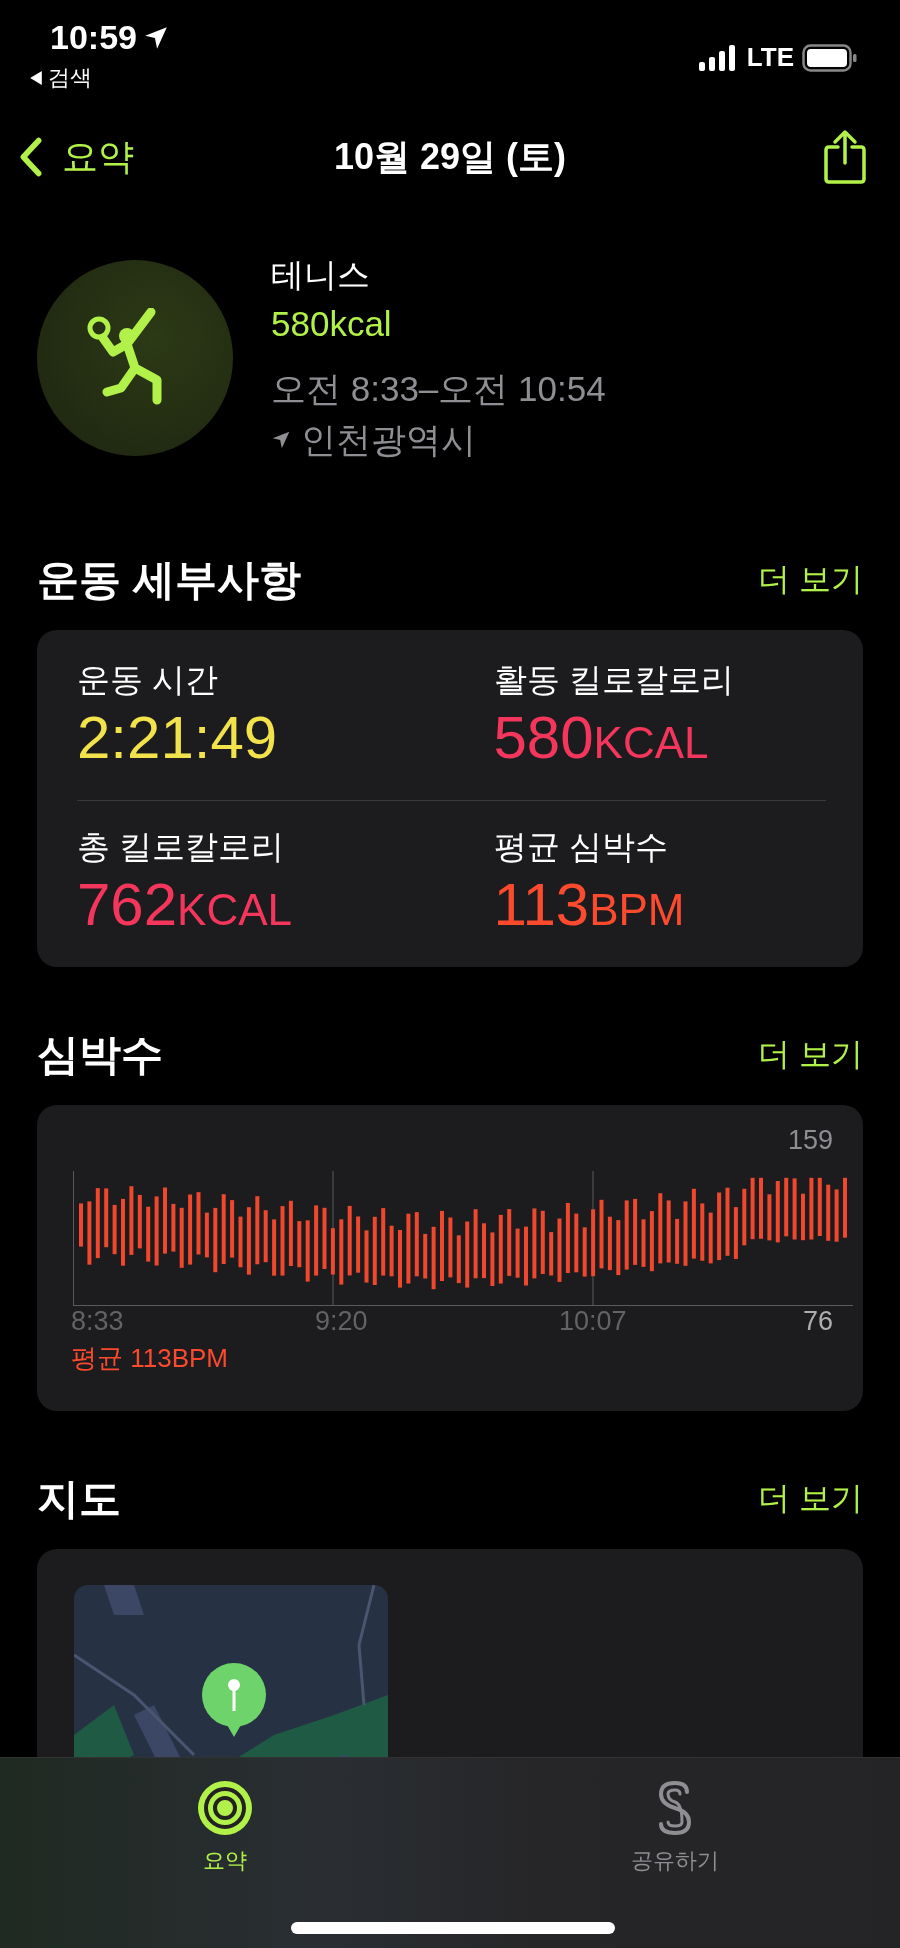  Describe the element at coordinates (93, 37) in the screenshot. I see `status-time: 10:59` at that location.